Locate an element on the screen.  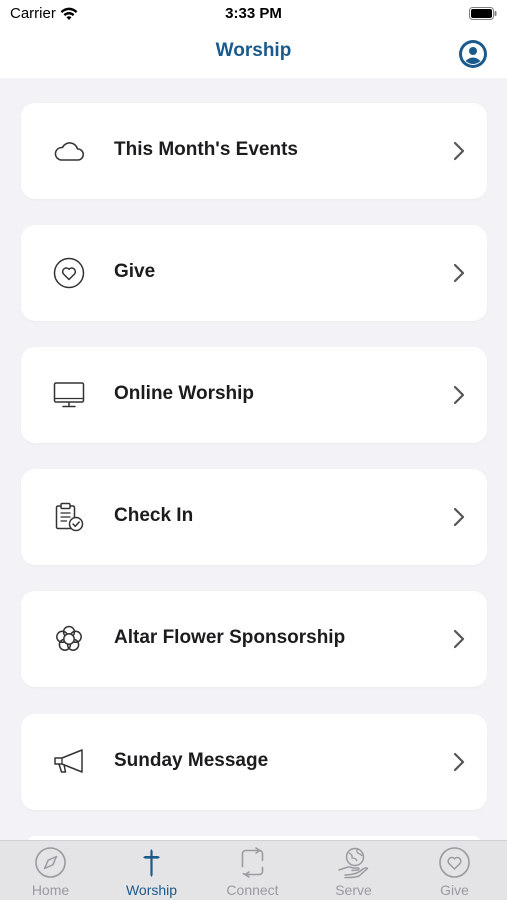
menu-item-label: This Month's Events is located at coordinates (206, 149).